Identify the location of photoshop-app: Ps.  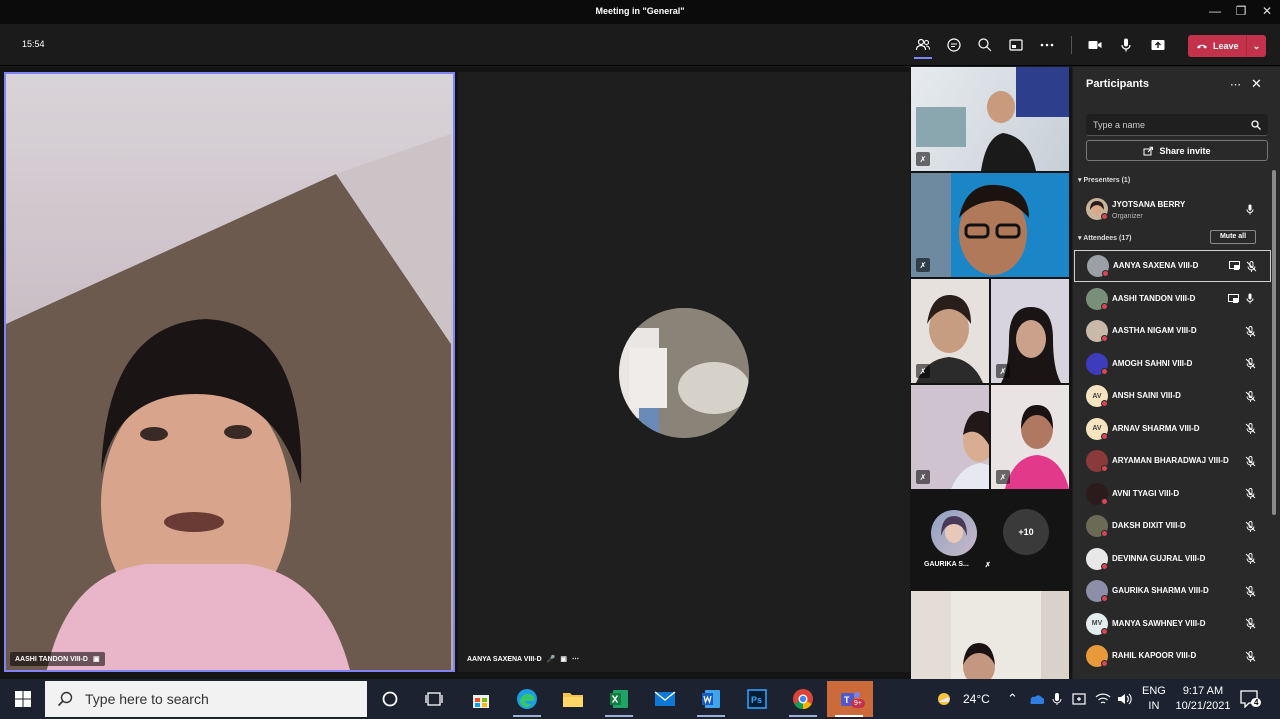
(757, 699).